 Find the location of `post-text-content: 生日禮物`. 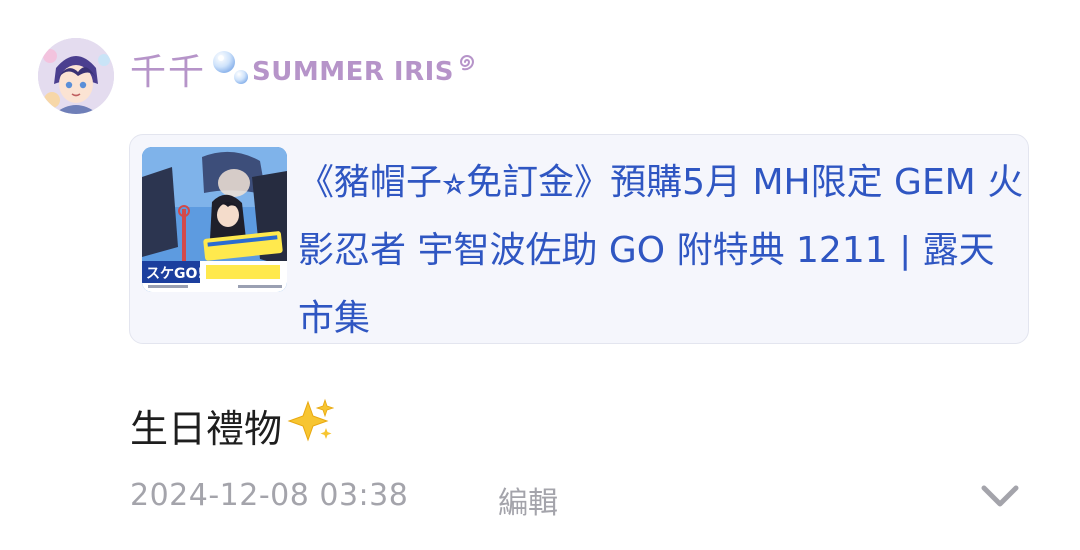

post-text-content: 生日禮物 is located at coordinates (206, 429).